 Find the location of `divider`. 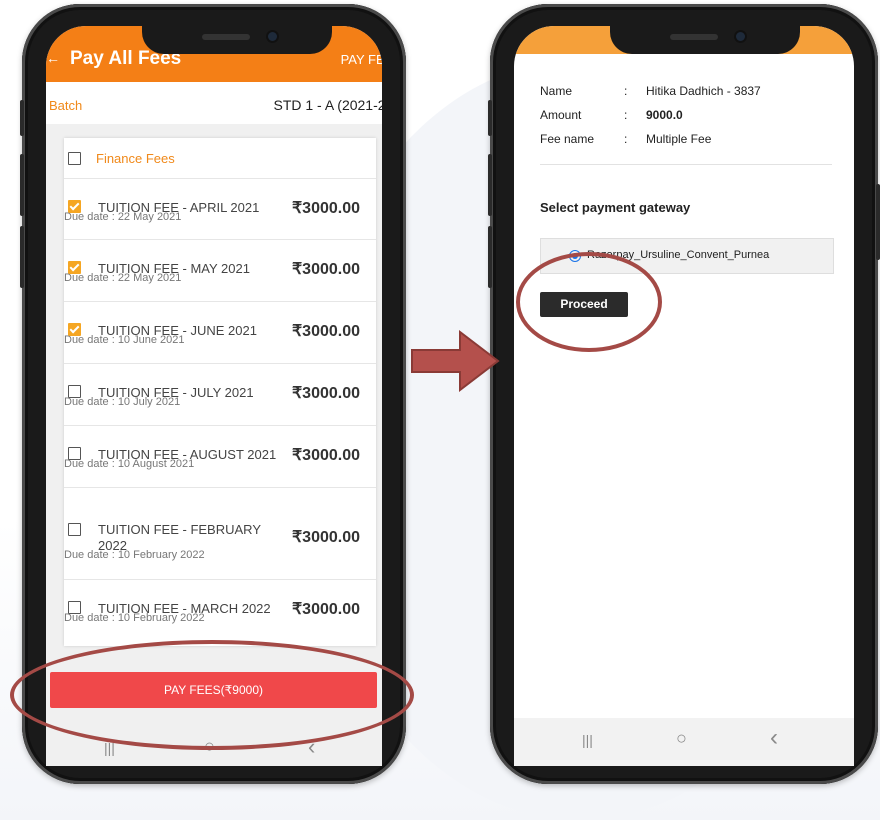

divider is located at coordinates (686, 164).